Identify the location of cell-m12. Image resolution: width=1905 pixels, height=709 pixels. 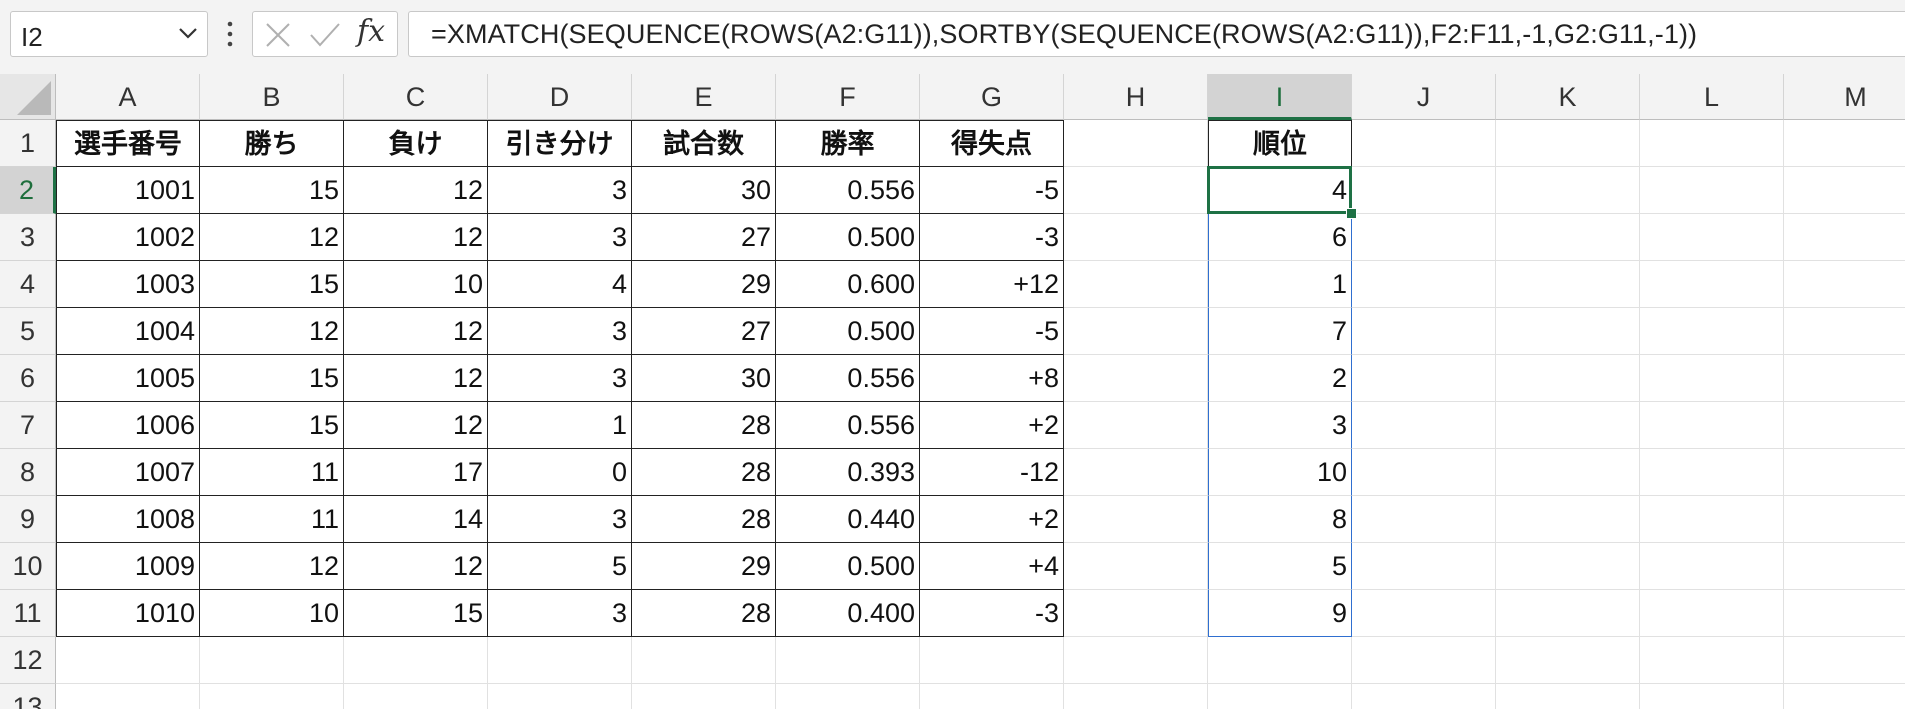
(1844, 660).